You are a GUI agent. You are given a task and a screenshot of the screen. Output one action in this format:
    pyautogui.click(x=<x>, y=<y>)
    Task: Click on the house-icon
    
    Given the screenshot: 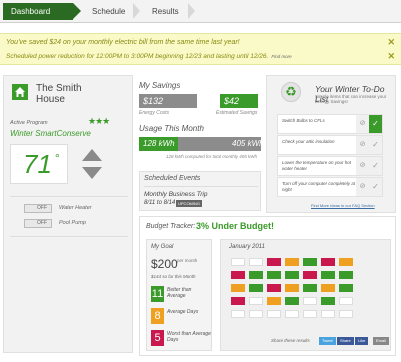 What is the action you would take?
    pyautogui.click(x=20, y=92)
    